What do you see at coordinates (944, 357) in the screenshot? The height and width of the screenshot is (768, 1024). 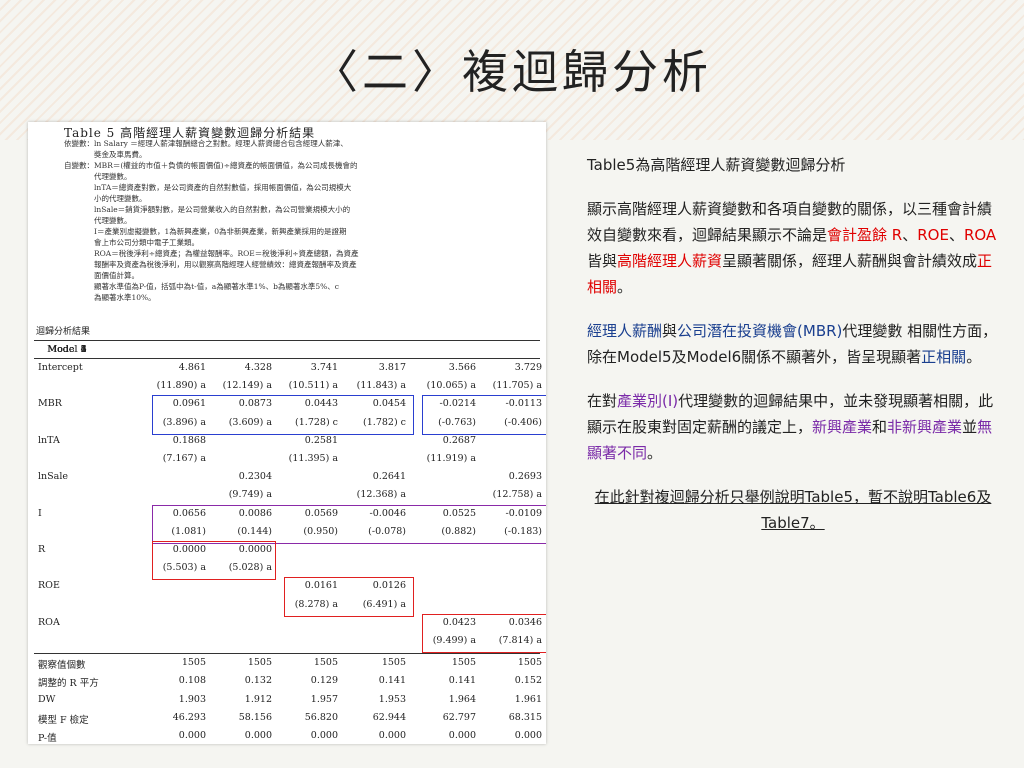 I see `highlighted-term: 正相關` at bounding box center [944, 357].